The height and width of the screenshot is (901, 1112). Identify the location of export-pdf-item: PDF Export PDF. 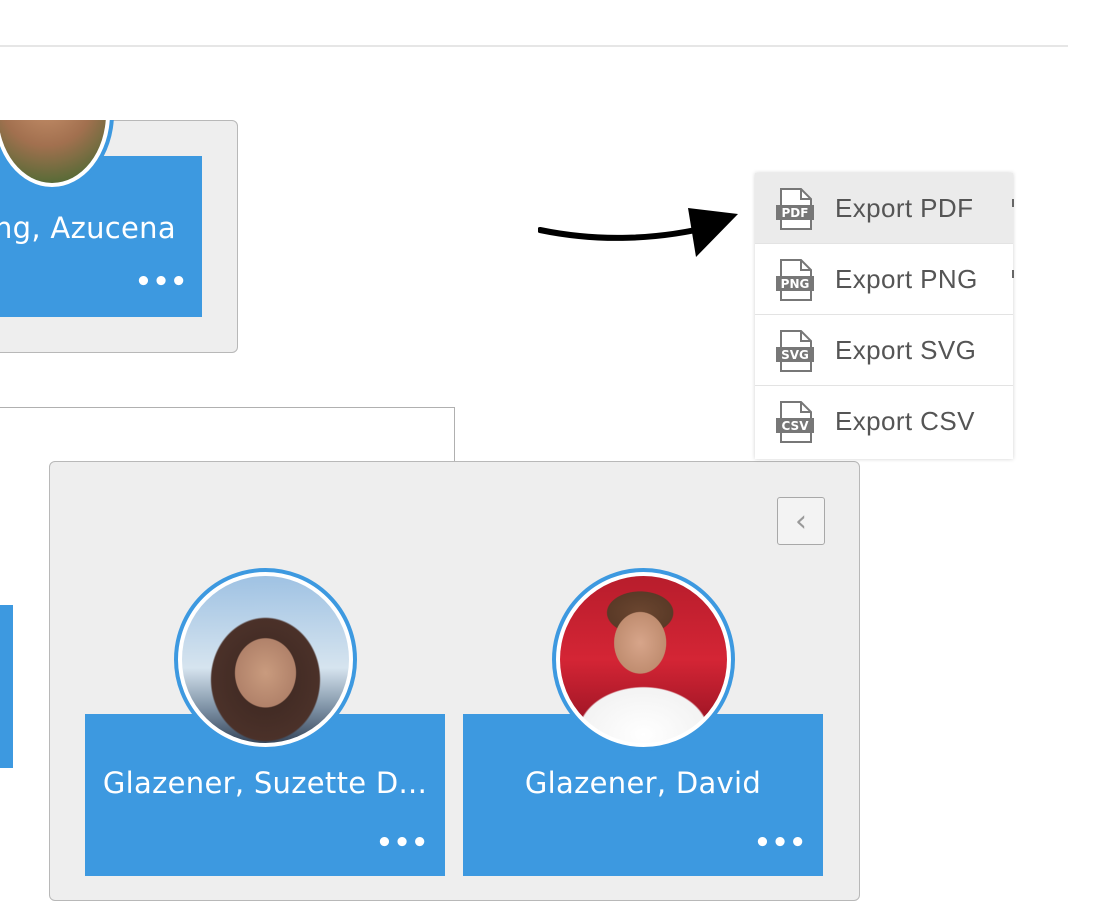
(884, 208).